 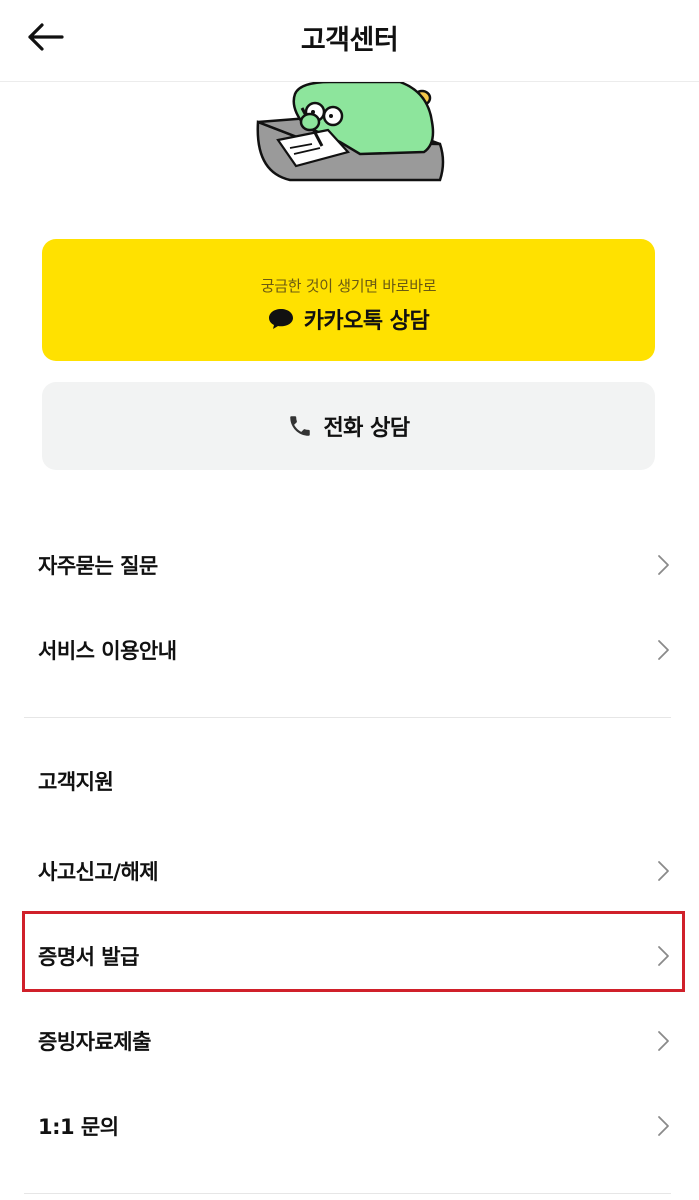 I want to click on menu-item-certificate-issue: 증명서 발급, so click(x=349, y=956).